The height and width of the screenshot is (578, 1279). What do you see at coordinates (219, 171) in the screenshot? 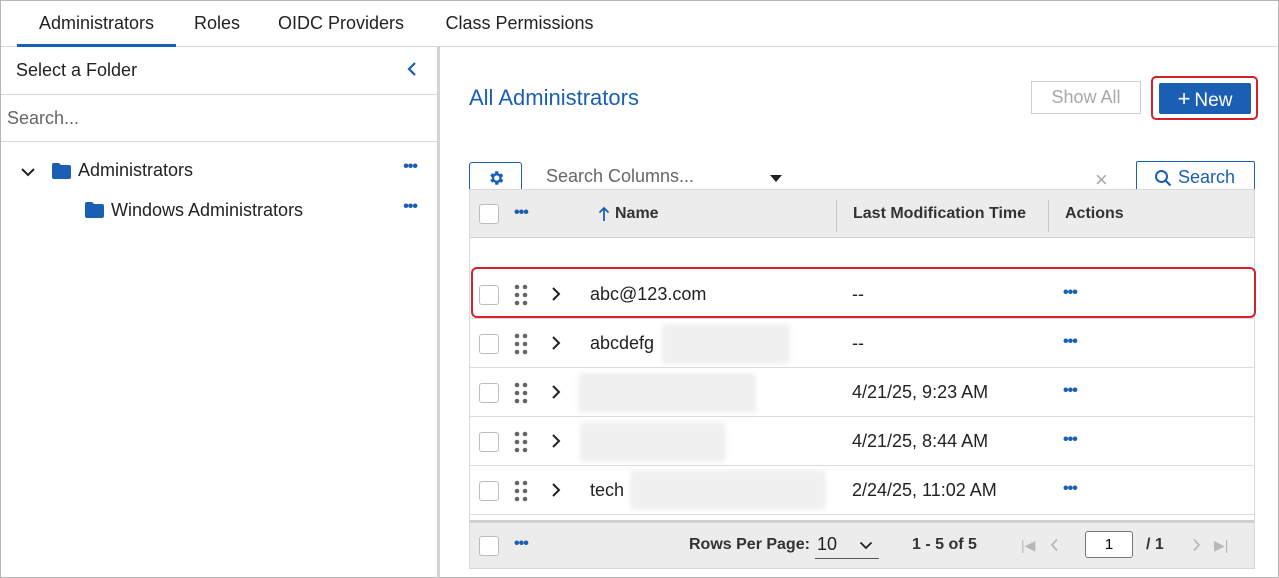
I see `tree-item-administrators: Administrators •••` at bounding box center [219, 171].